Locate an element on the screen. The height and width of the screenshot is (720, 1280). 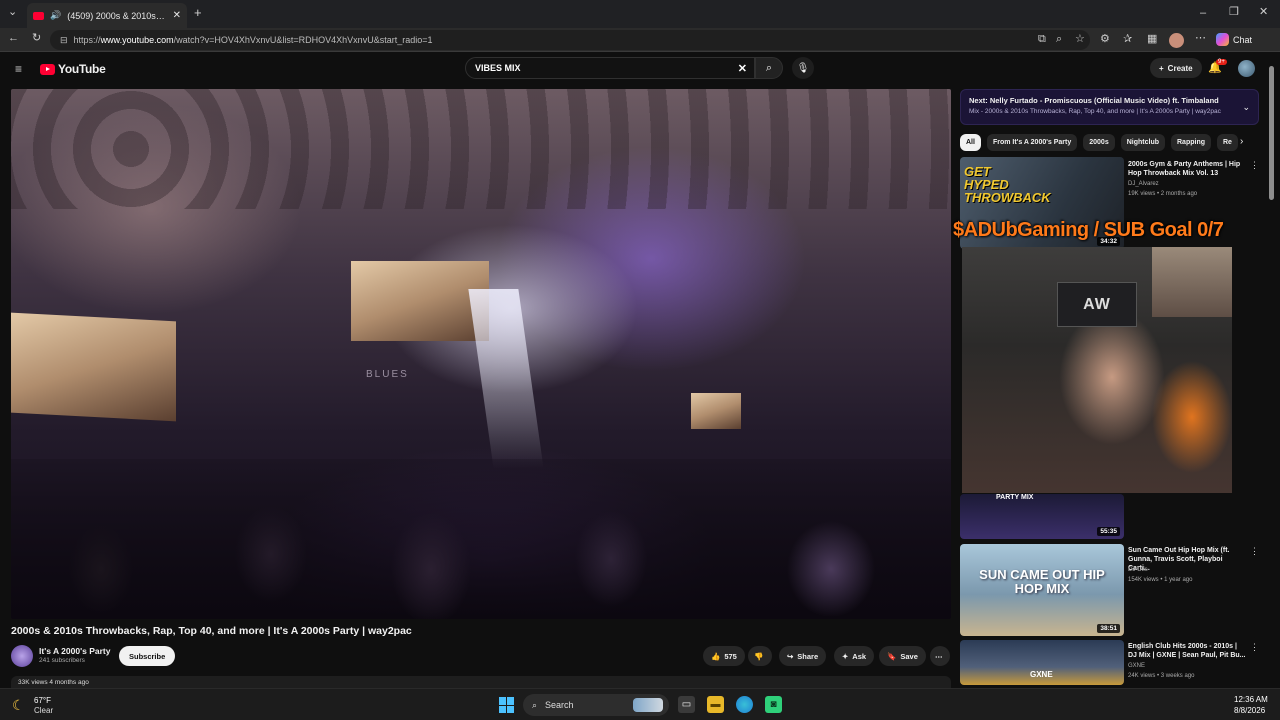
taskbar-time: 12:36 AM is located at coordinates (1251, 699).